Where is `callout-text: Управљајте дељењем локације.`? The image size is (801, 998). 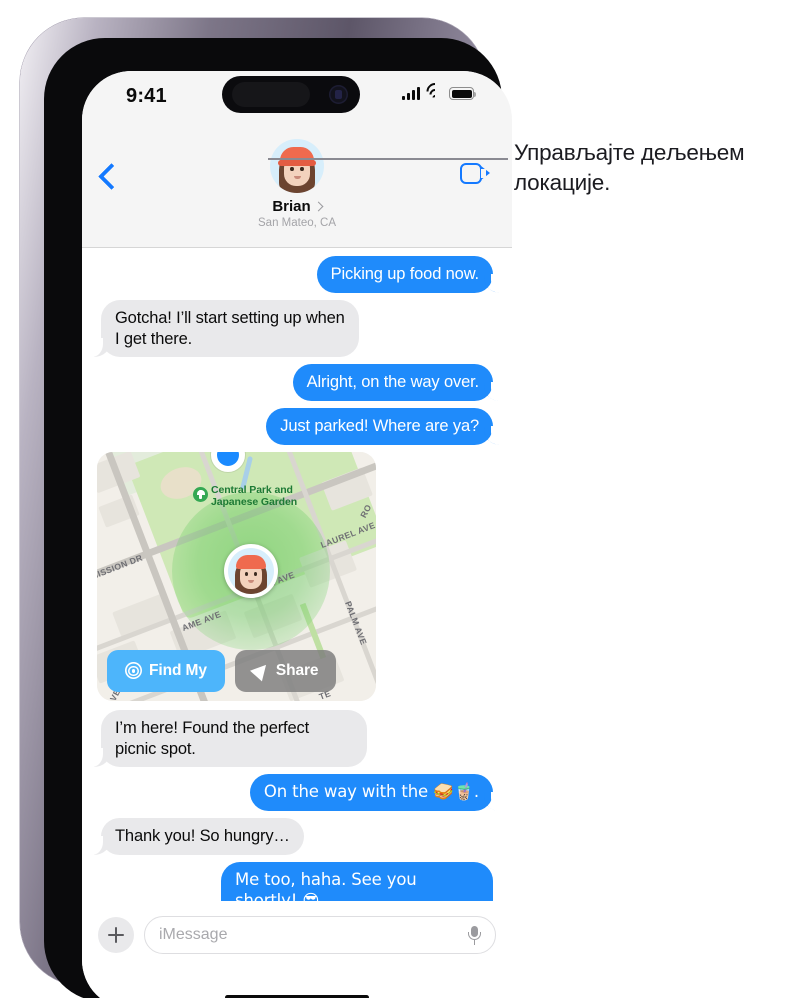
callout-text: Управљајте дељењем локације. is located at coordinates (629, 167).